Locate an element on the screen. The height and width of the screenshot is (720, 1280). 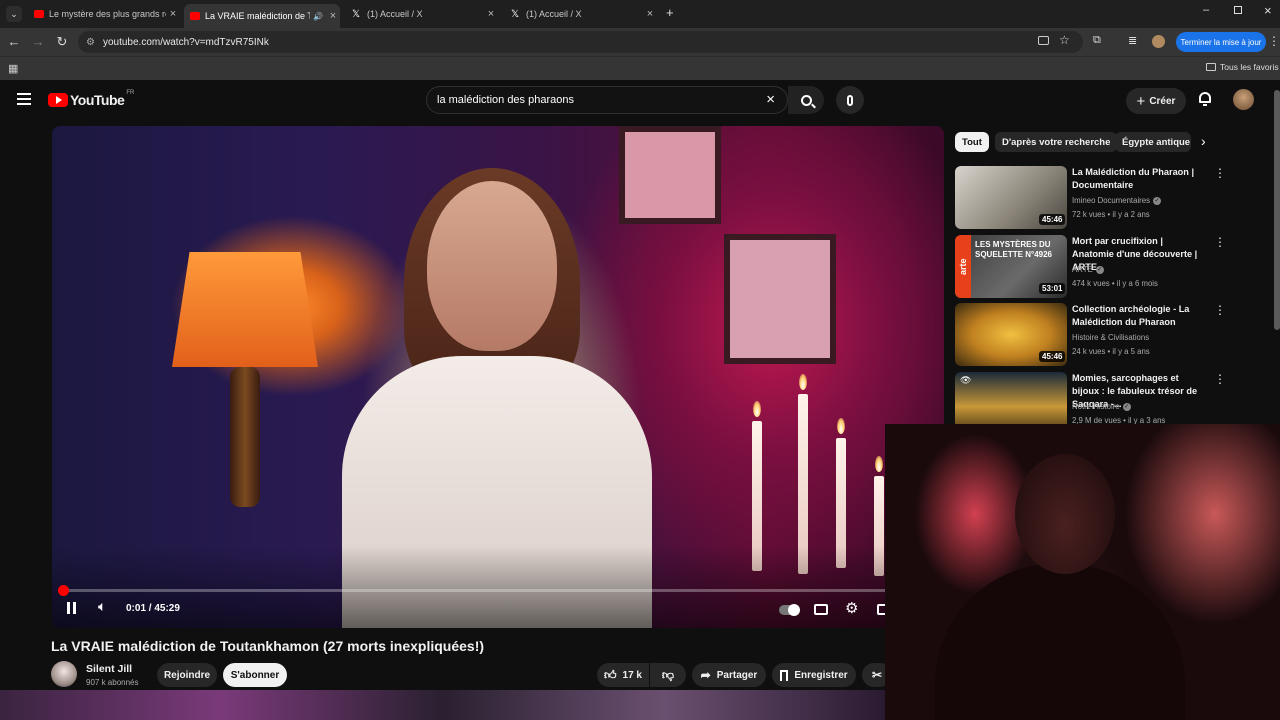
clear-search-icon: × is located at coordinates (770, 99).